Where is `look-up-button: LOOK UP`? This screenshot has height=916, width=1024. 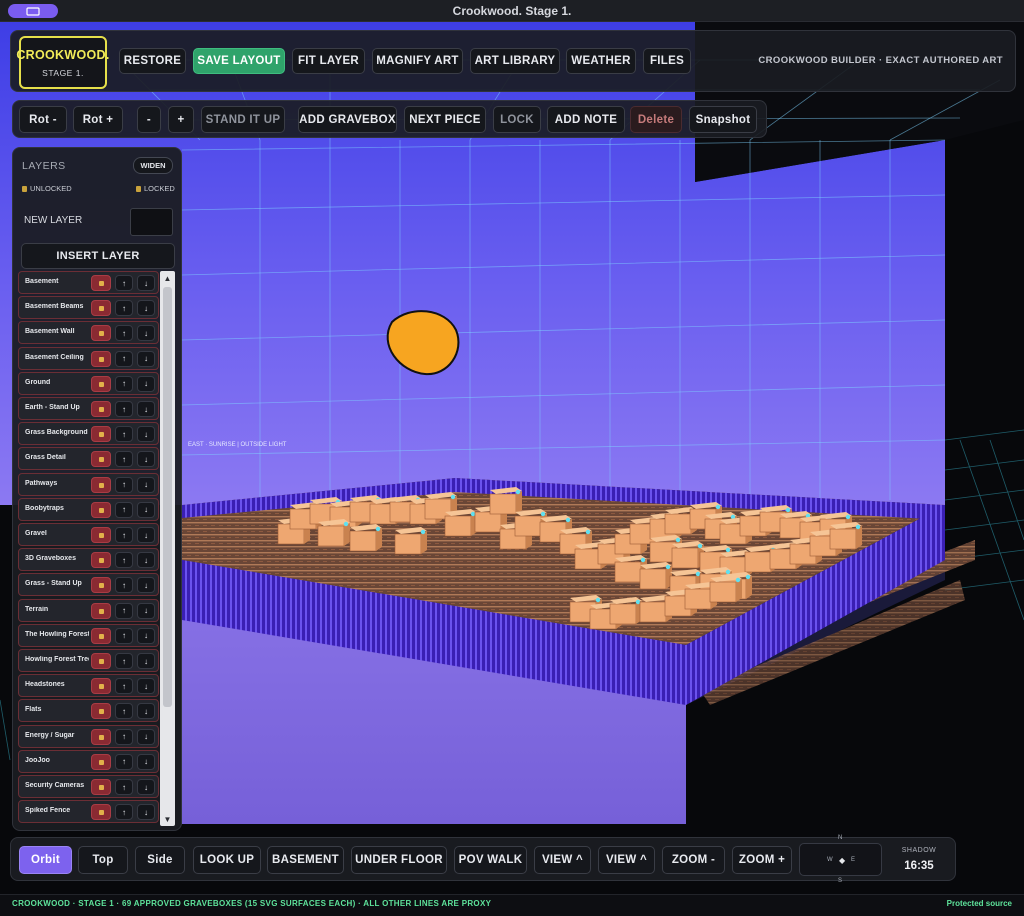 look-up-button: LOOK UP is located at coordinates (227, 860).